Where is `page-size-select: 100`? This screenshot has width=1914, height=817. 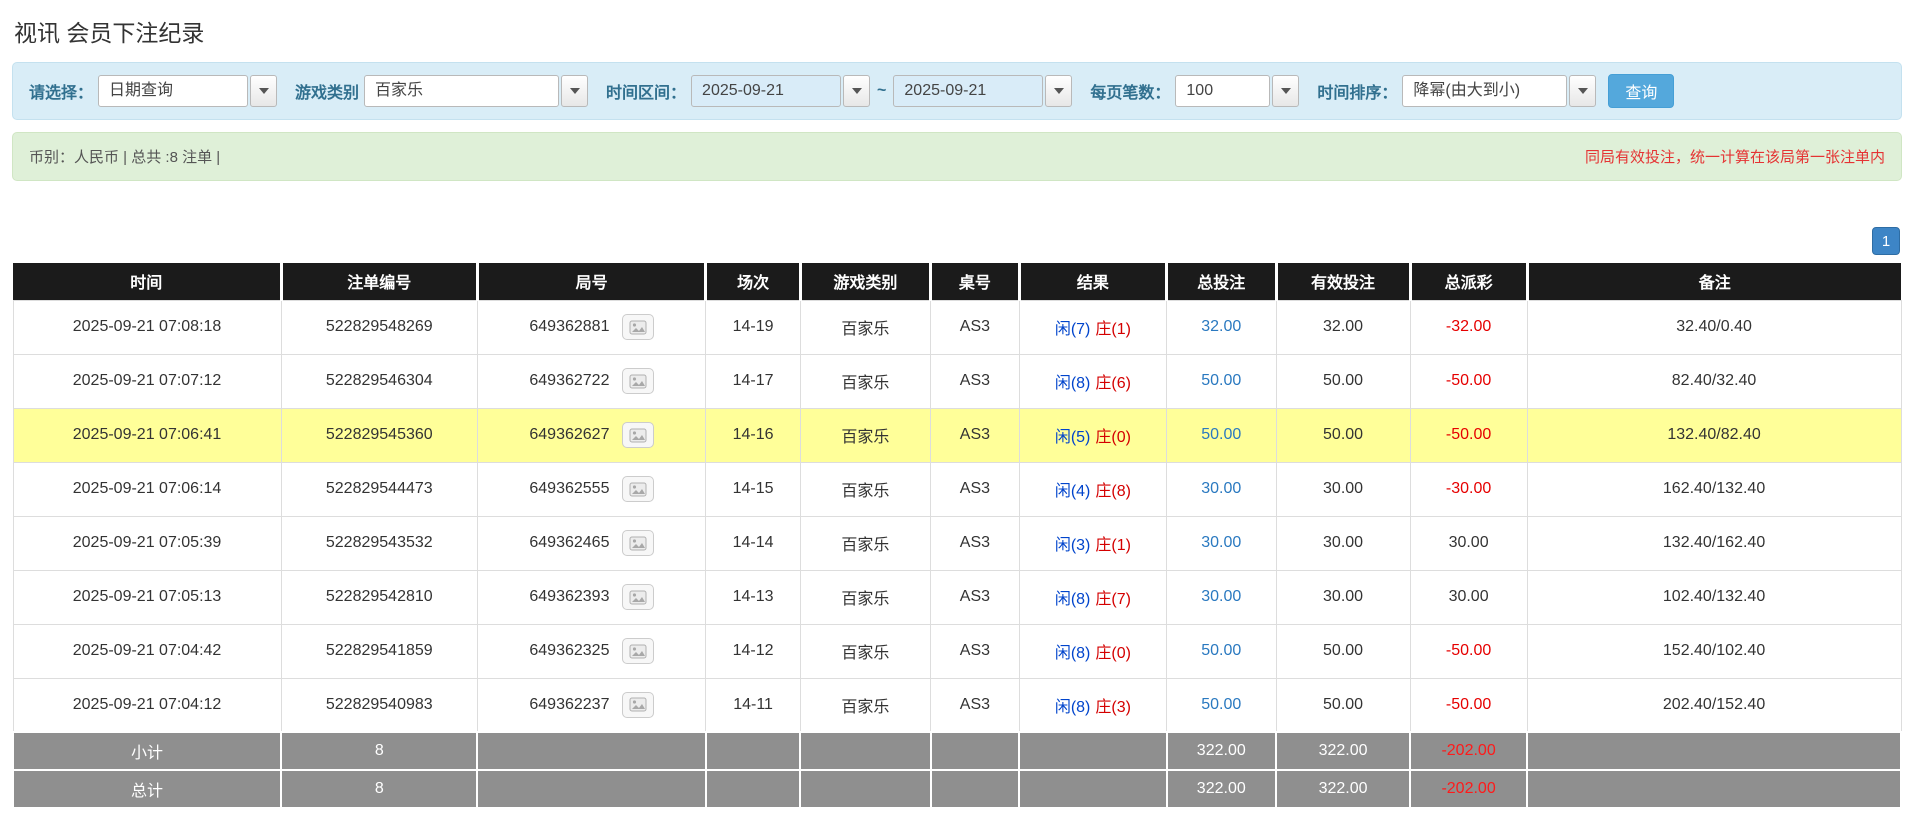 page-size-select: 100 is located at coordinates (1237, 91).